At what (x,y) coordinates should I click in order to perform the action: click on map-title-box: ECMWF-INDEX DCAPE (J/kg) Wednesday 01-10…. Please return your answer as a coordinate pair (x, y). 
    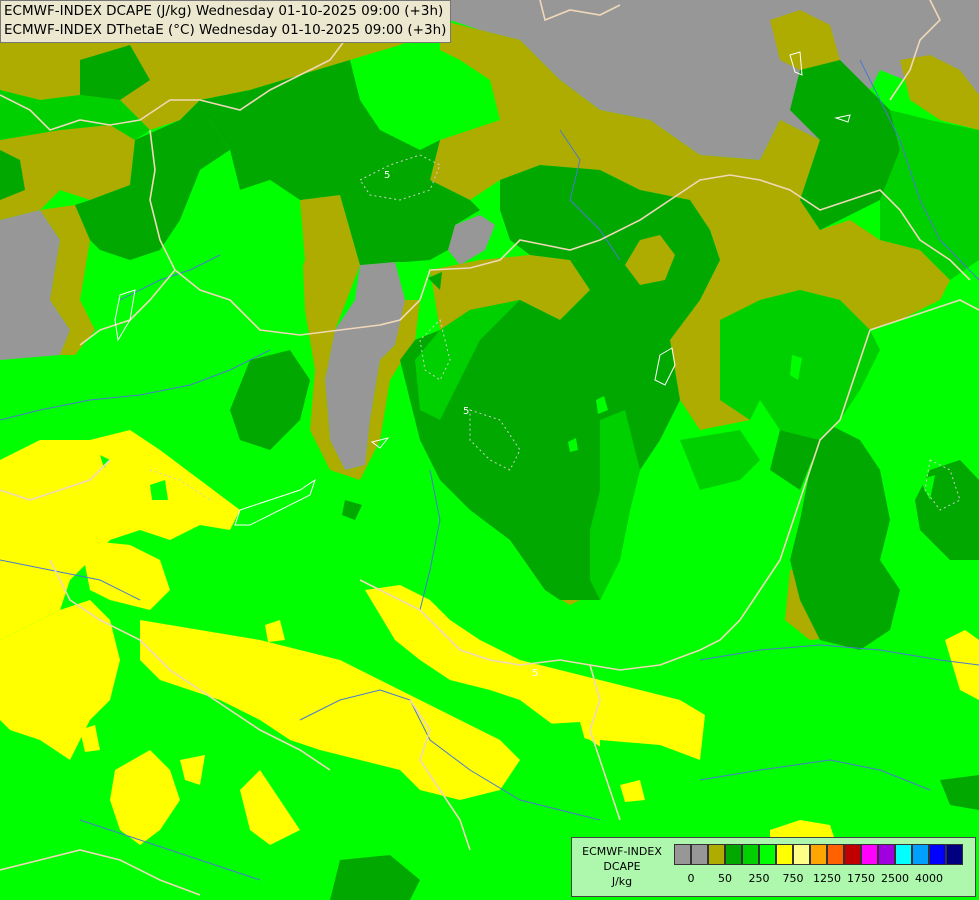
    Looking at the image, I should click on (226, 21).